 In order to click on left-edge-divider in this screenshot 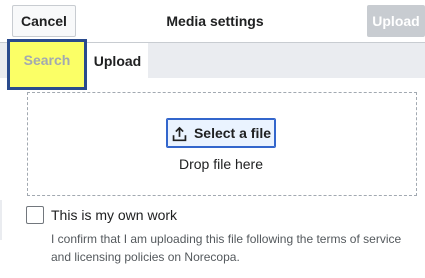, I will do `click(1, 220)`.